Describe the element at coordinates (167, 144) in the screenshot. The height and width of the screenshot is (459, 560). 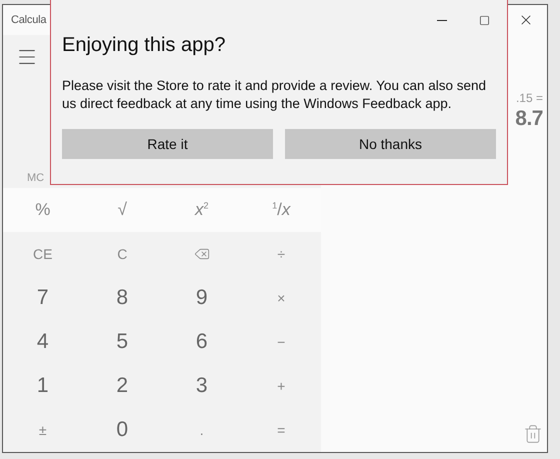
I see `dialog-button: Rate it` at that location.